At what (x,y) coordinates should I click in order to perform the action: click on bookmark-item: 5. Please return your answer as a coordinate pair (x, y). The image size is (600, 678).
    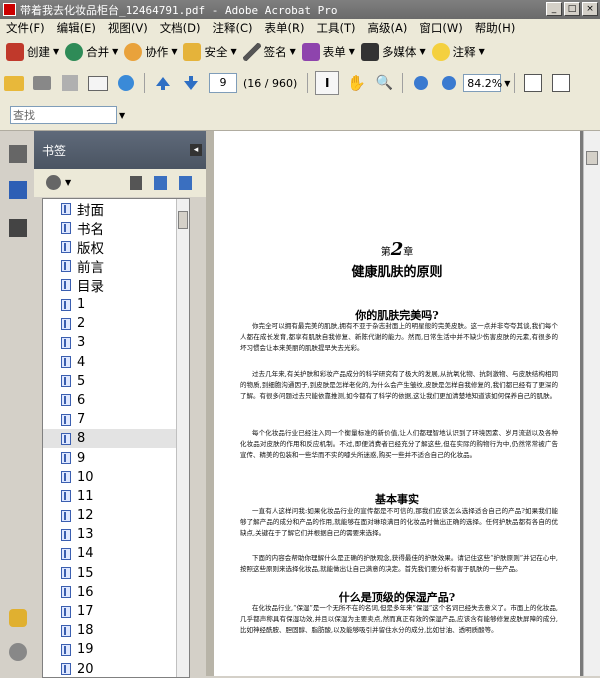
    Looking at the image, I should click on (116, 381).